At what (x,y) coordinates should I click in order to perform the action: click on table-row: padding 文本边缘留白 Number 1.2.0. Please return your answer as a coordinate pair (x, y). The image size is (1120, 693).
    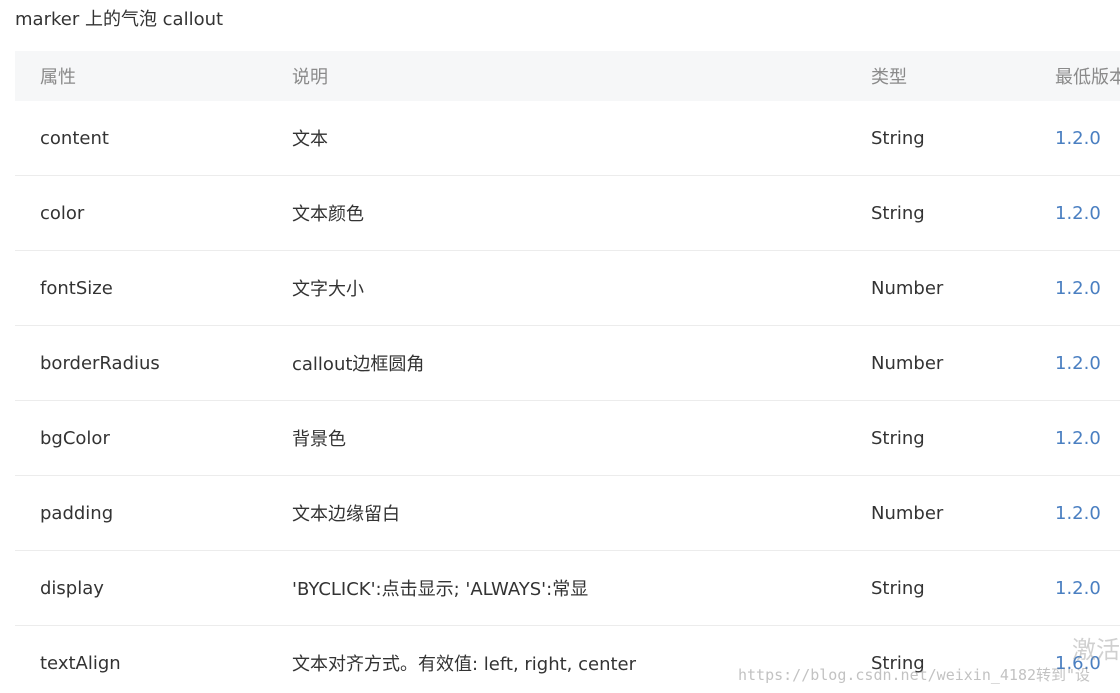
    Looking at the image, I should click on (567, 513).